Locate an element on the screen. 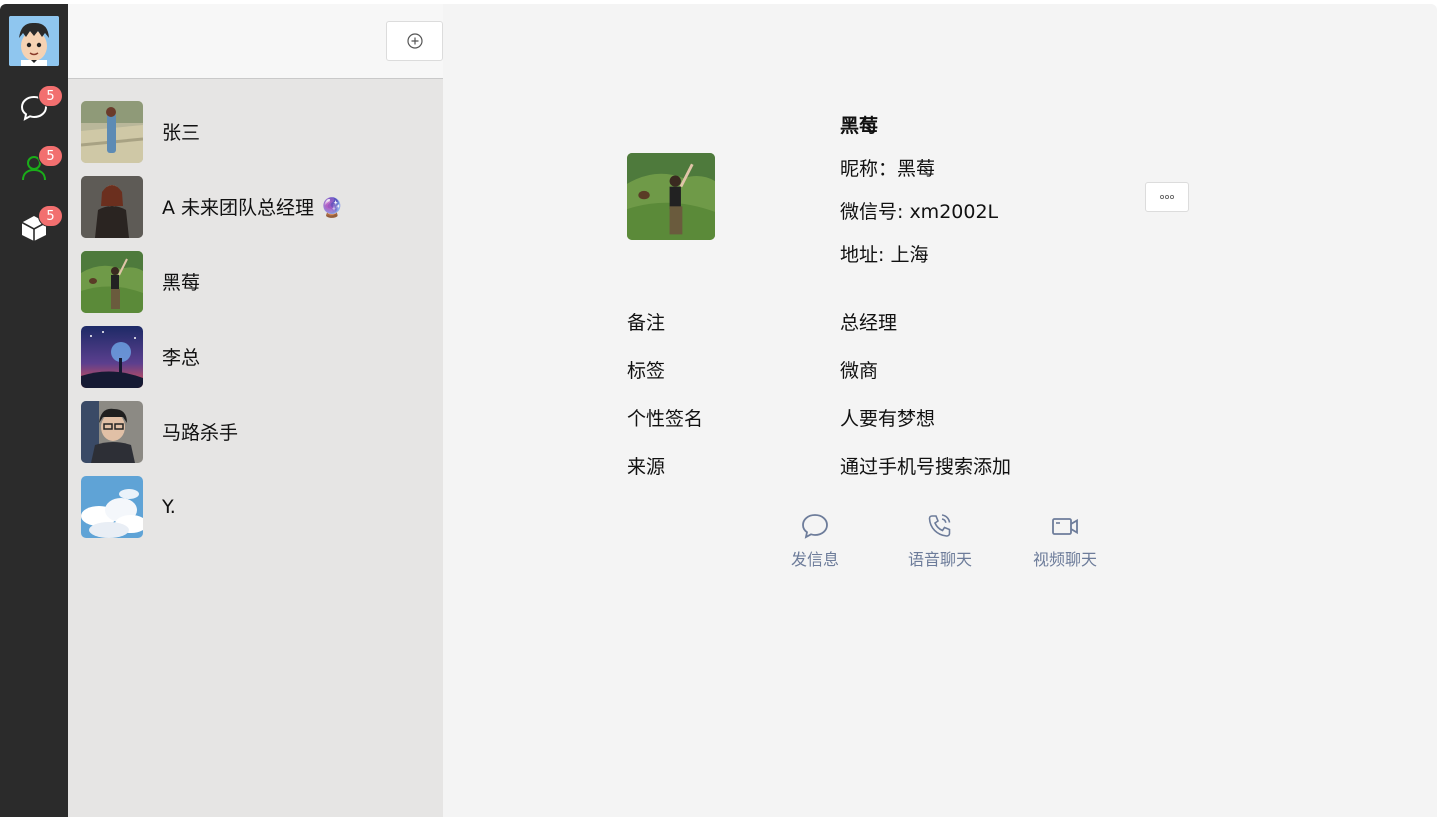 This screenshot has width=1437, height=817. message-bubble-icon is located at coordinates (815, 526).